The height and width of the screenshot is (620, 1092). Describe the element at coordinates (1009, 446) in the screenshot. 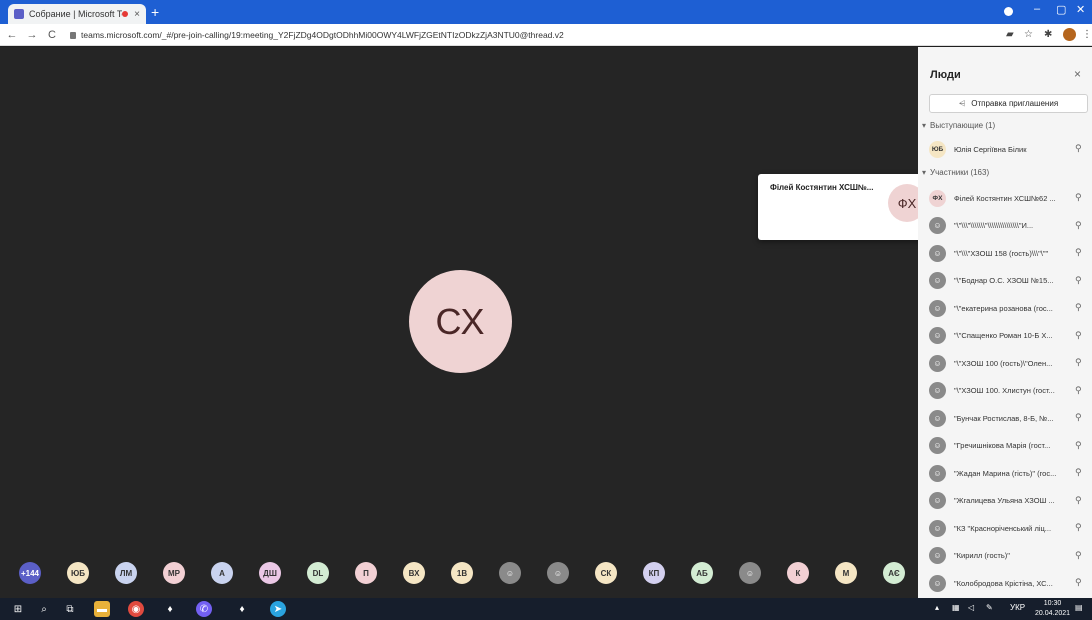

I see `people-list-item: ☺ "Гречишнікова Марія (гост... ⚲` at that location.